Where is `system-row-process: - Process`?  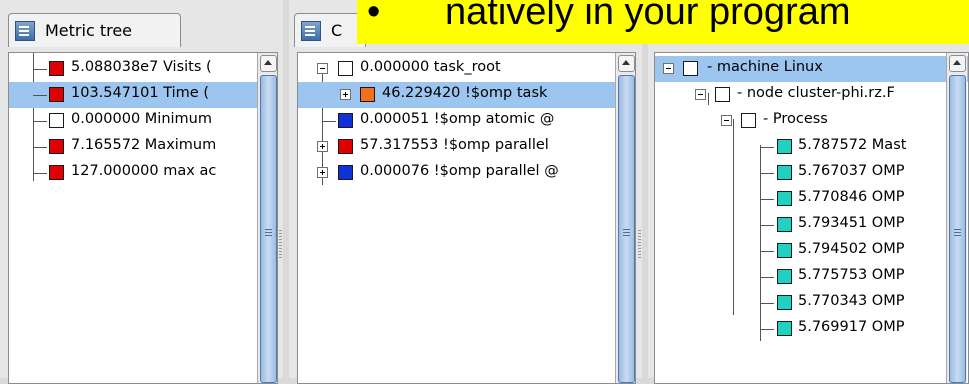 system-row-process: - Process is located at coordinates (811, 121).